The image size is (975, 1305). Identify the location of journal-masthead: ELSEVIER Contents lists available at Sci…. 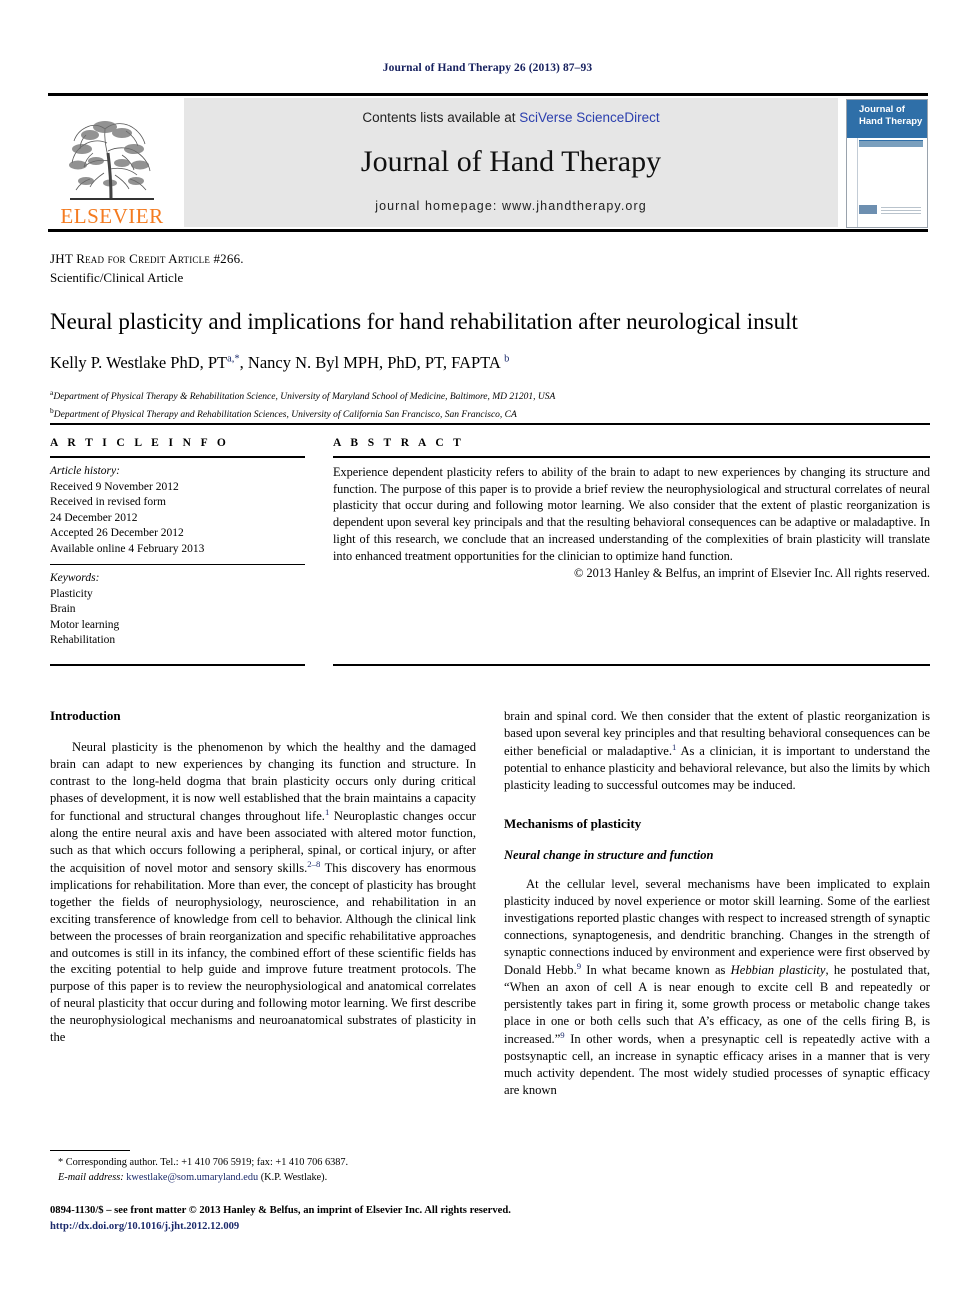
(488, 162).